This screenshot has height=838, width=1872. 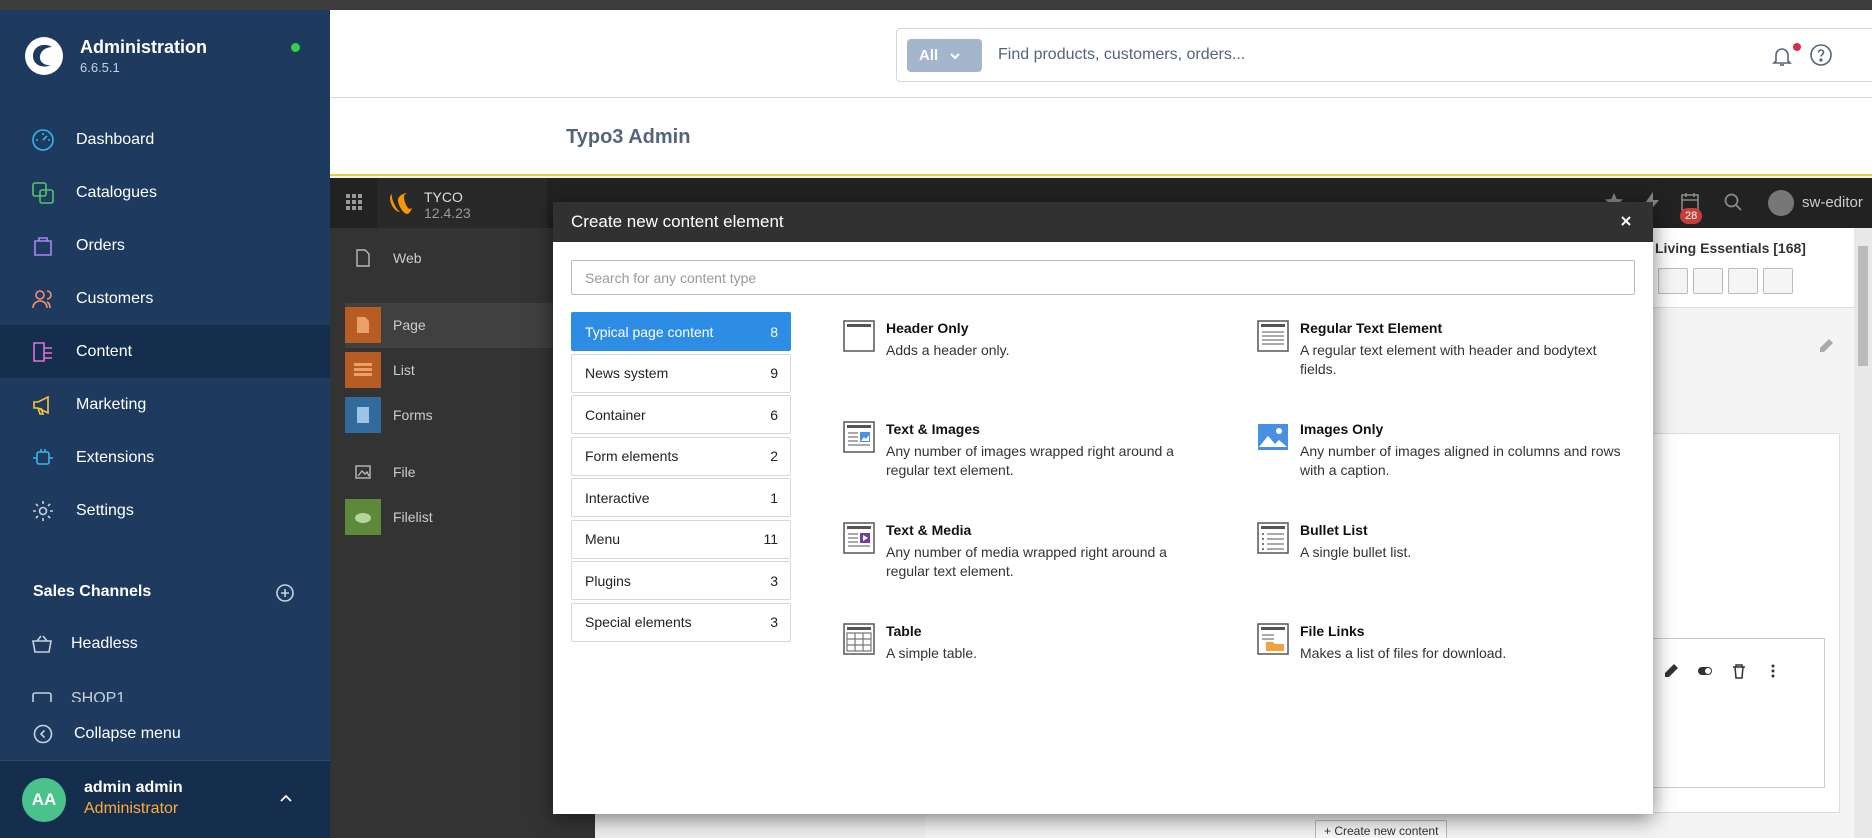 I want to click on doc-header-buttons, so click(x=1728, y=281).